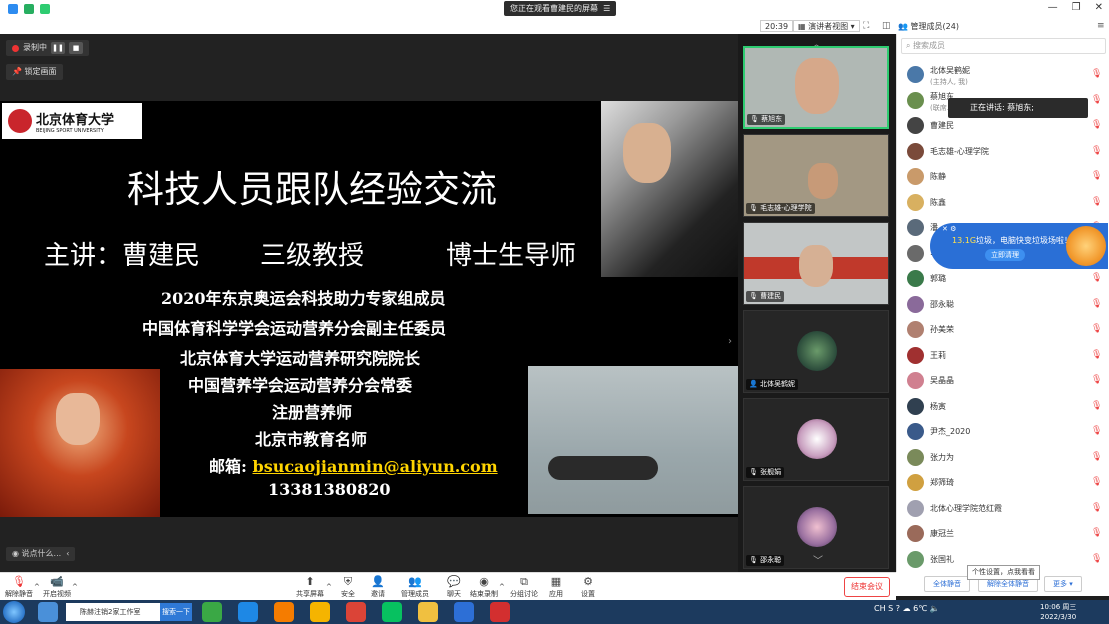 This screenshot has height=624, width=1109. I want to click on fullscreen-icon: ⛶, so click(866, 26).